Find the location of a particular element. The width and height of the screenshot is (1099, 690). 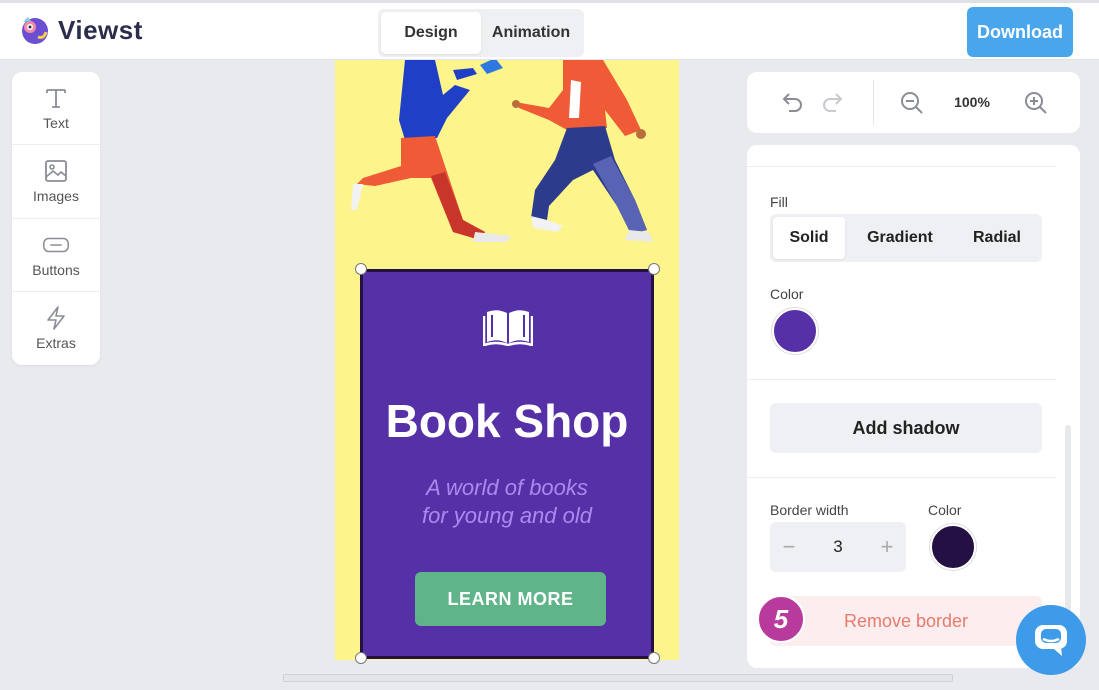

undo-icon is located at coordinates (792, 102).